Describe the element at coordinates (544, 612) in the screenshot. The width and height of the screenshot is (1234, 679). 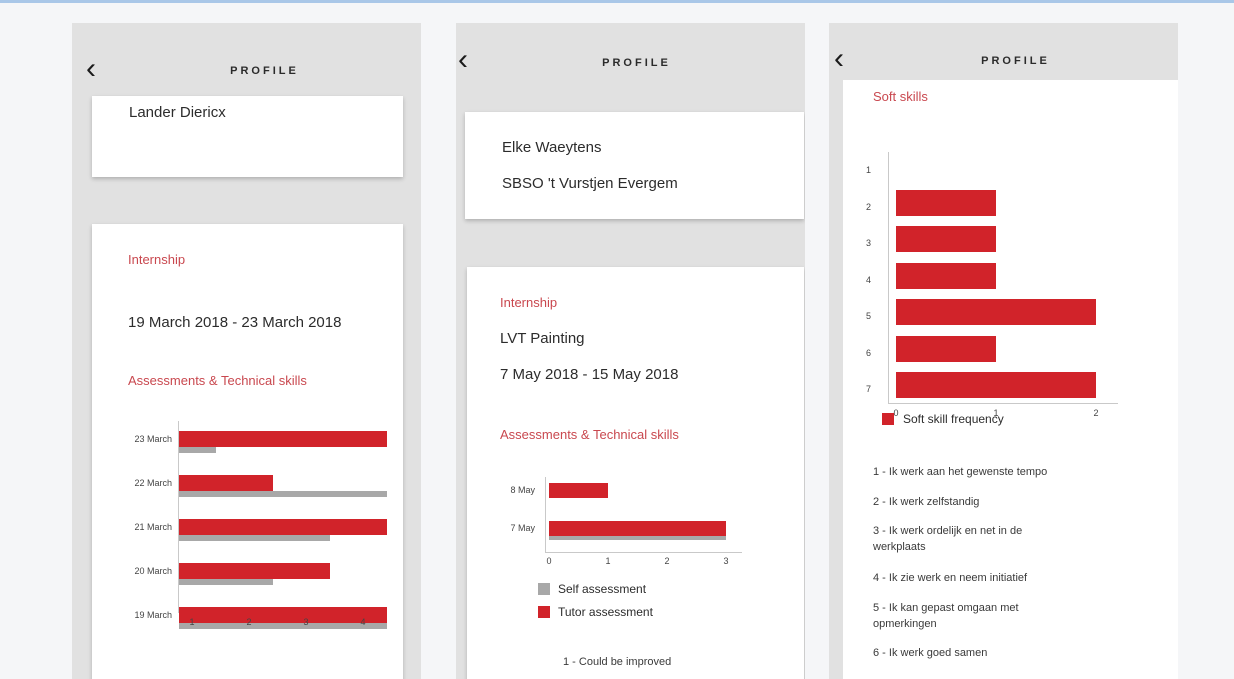
I see `legend-swatch-tutor` at that location.